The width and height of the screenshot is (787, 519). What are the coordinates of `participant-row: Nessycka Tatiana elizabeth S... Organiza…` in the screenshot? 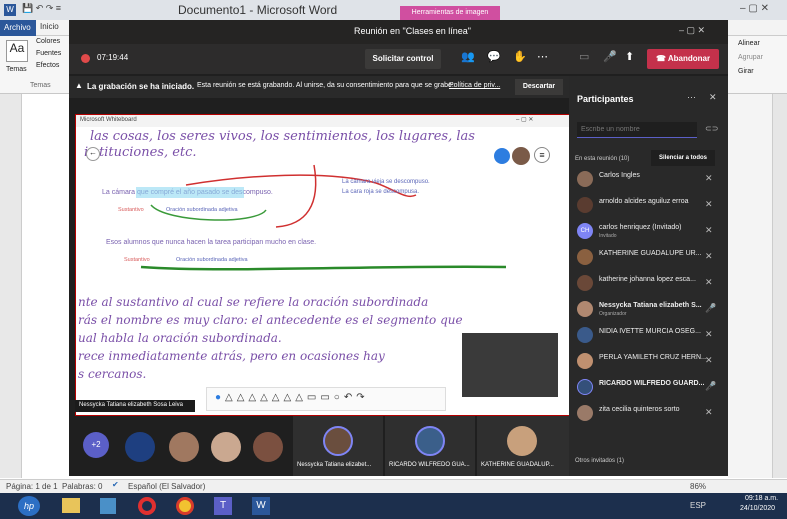 It's located at (648, 311).